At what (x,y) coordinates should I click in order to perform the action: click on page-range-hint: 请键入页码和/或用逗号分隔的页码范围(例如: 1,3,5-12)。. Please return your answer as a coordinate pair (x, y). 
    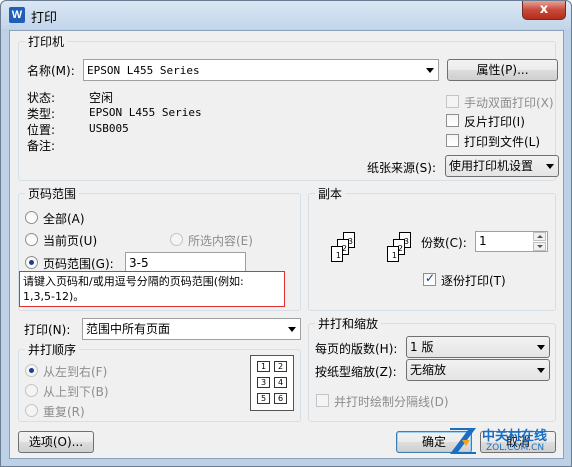
    Looking at the image, I should click on (152, 289).